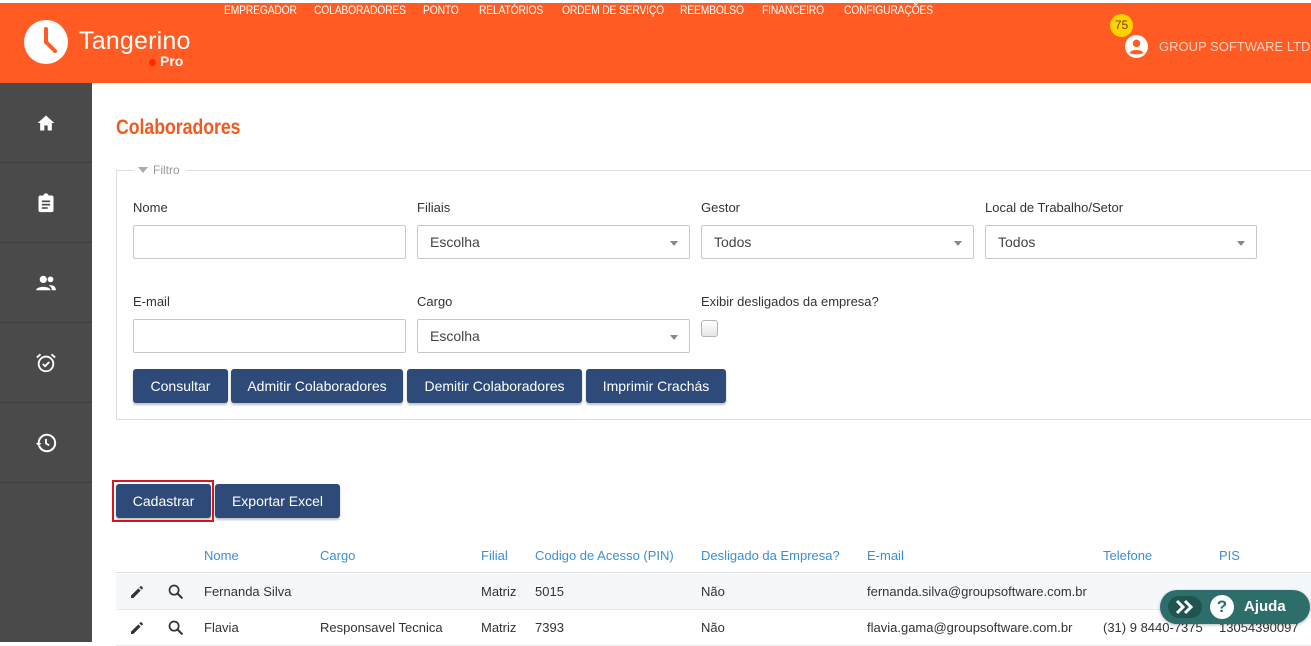 This screenshot has height=646, width=1311. What do you see at coordinates (1265, 606) in the screenshot?
I see `help-label: Ajuda` at bounding box center [1265, 606].